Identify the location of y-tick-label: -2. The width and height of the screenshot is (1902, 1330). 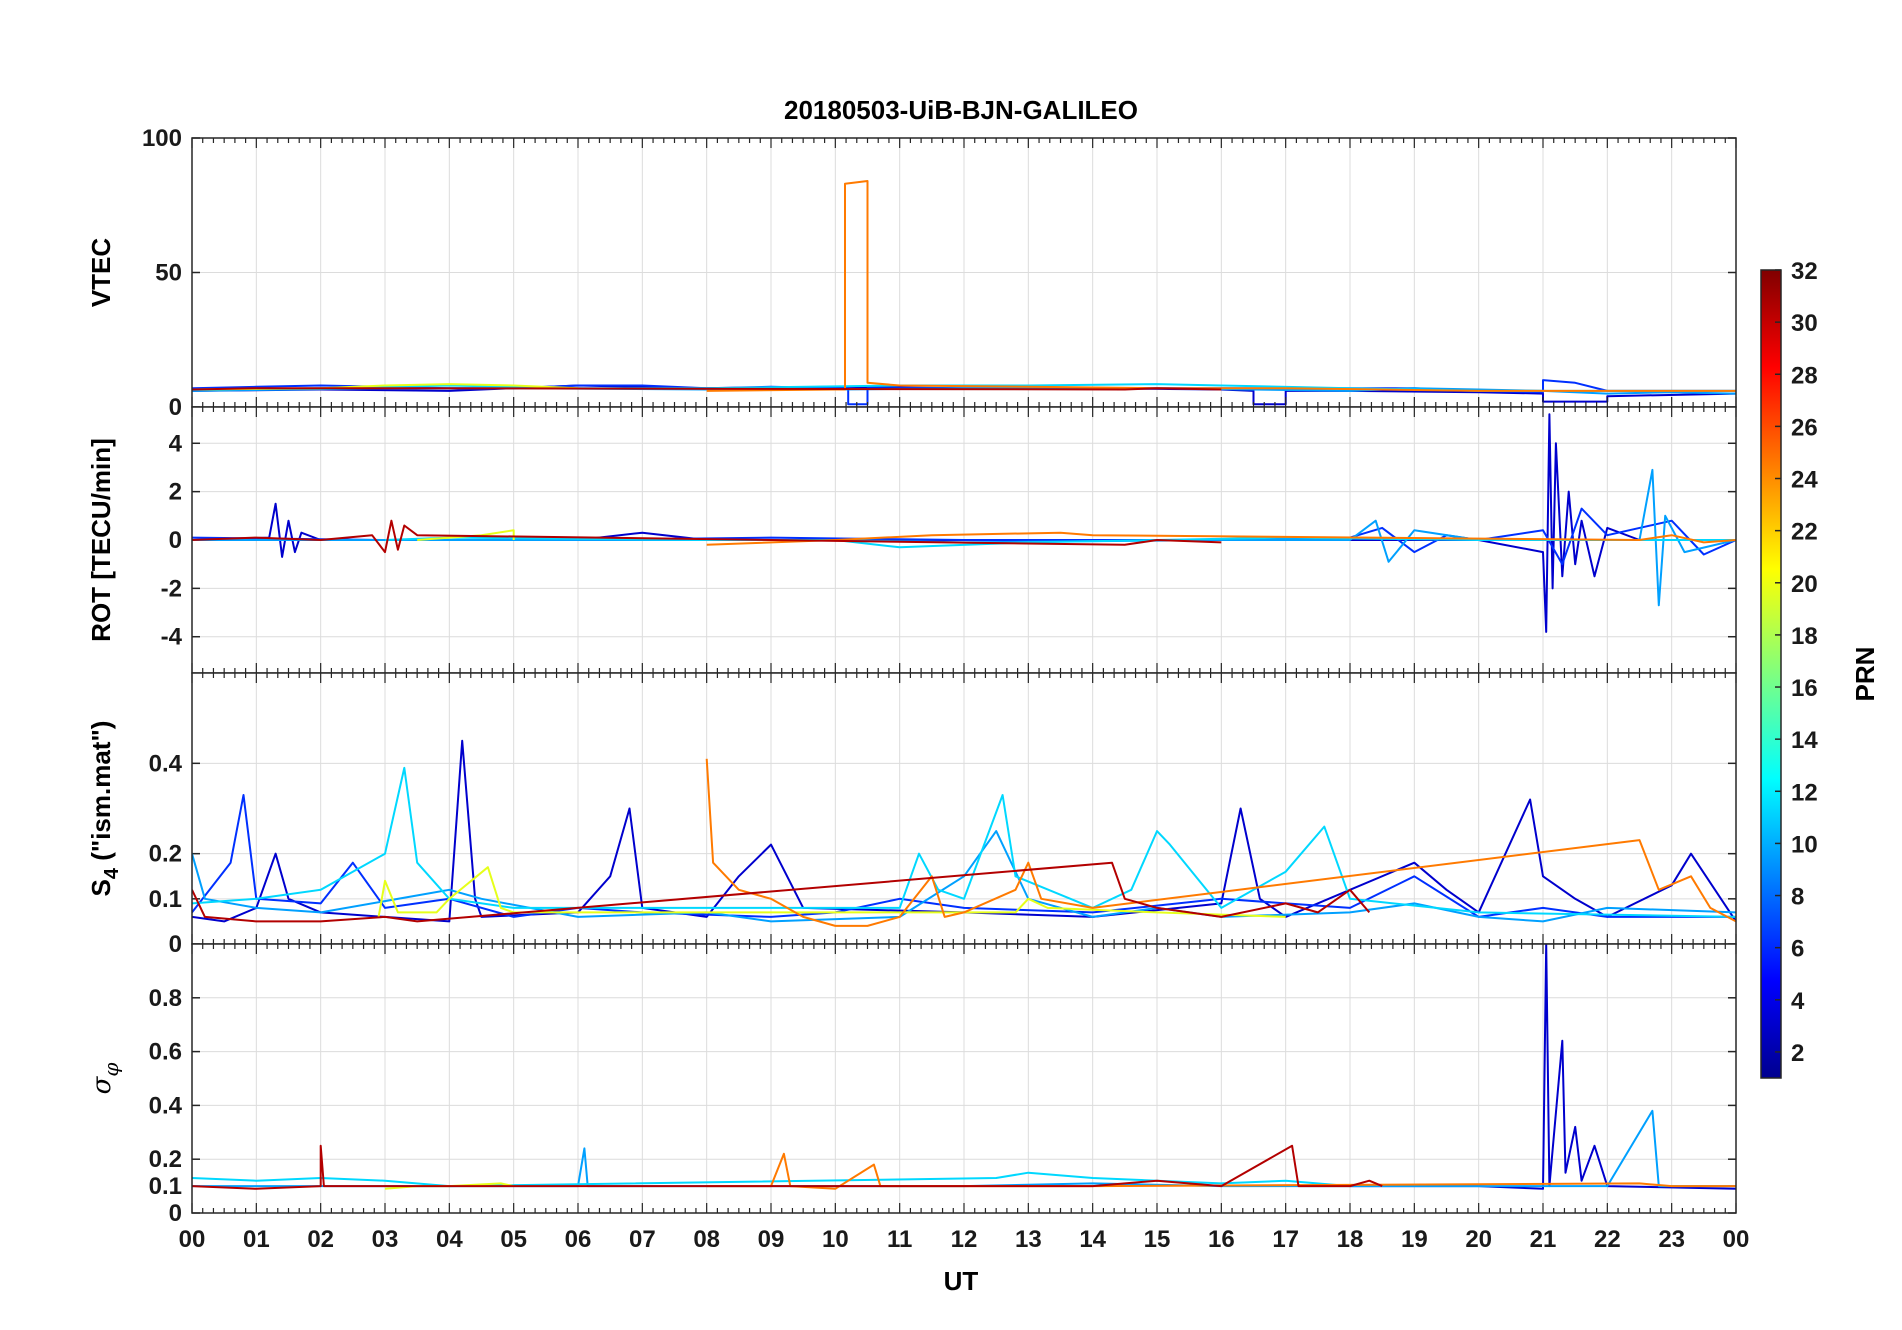
(171, 588).